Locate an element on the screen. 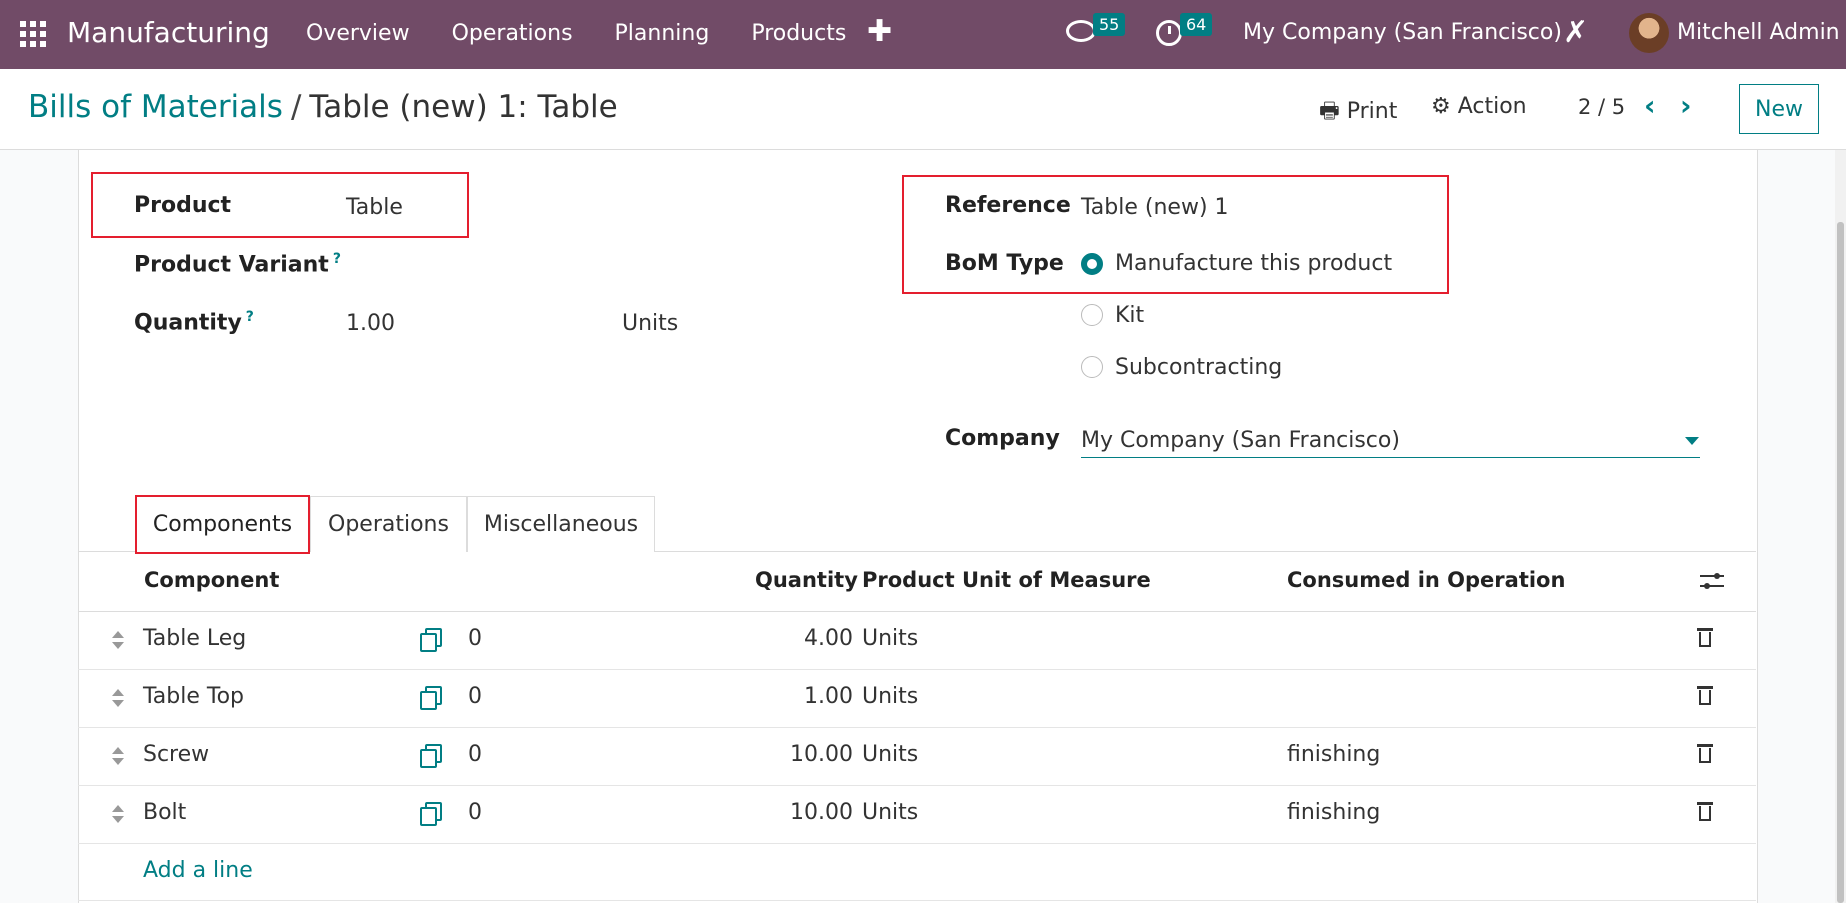  component-quantity: 4.00 is located at coordinates (793, 638).